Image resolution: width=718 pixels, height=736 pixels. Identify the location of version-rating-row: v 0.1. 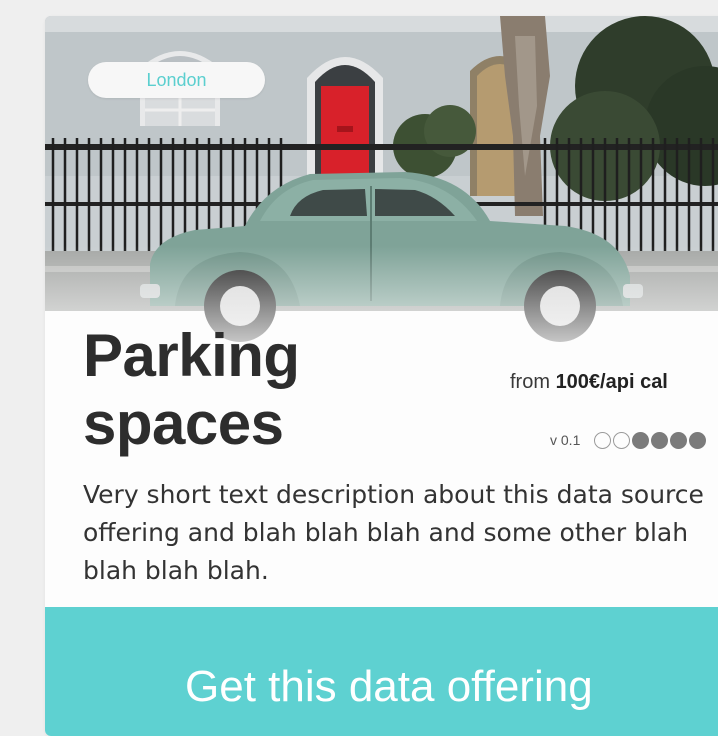
(629, 440).